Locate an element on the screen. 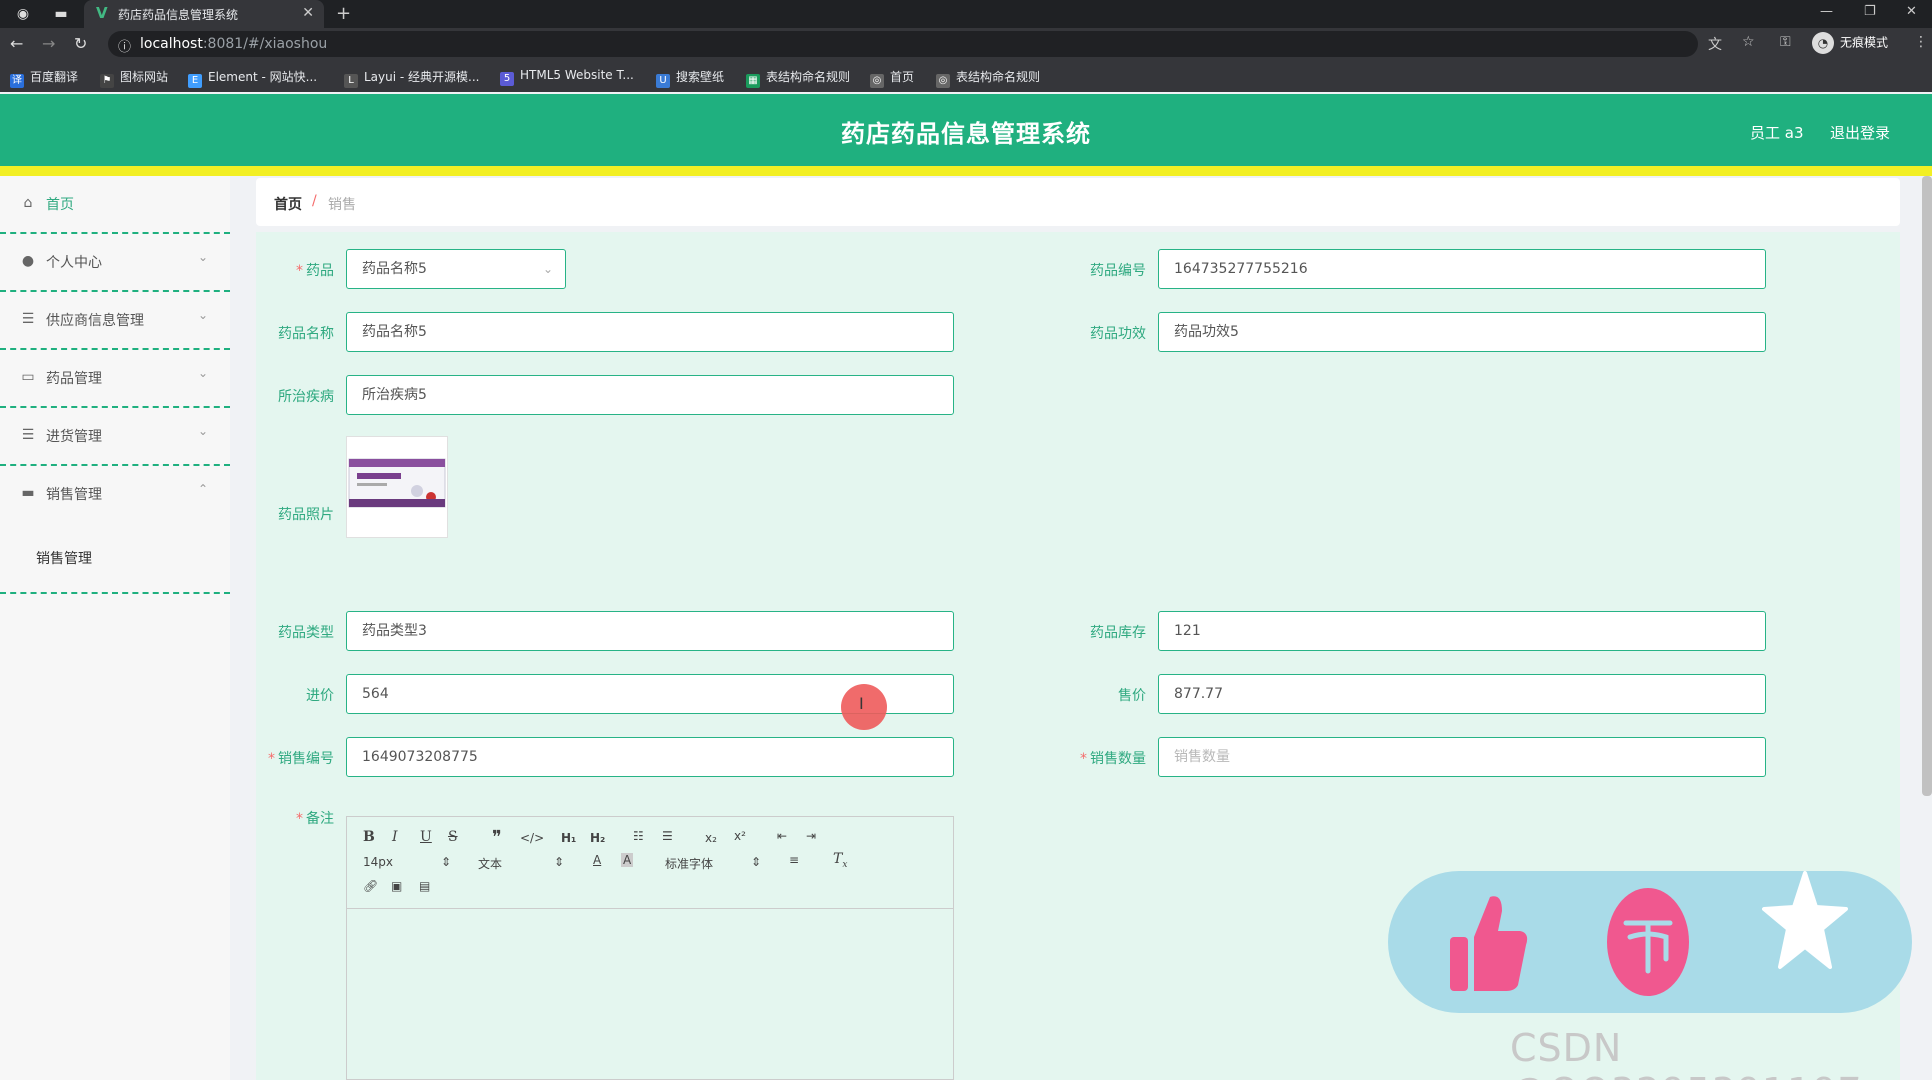 The image size is (1932, 1080). bookmark-item: U 搜索壁纸 is located at coordinates (690, 78).